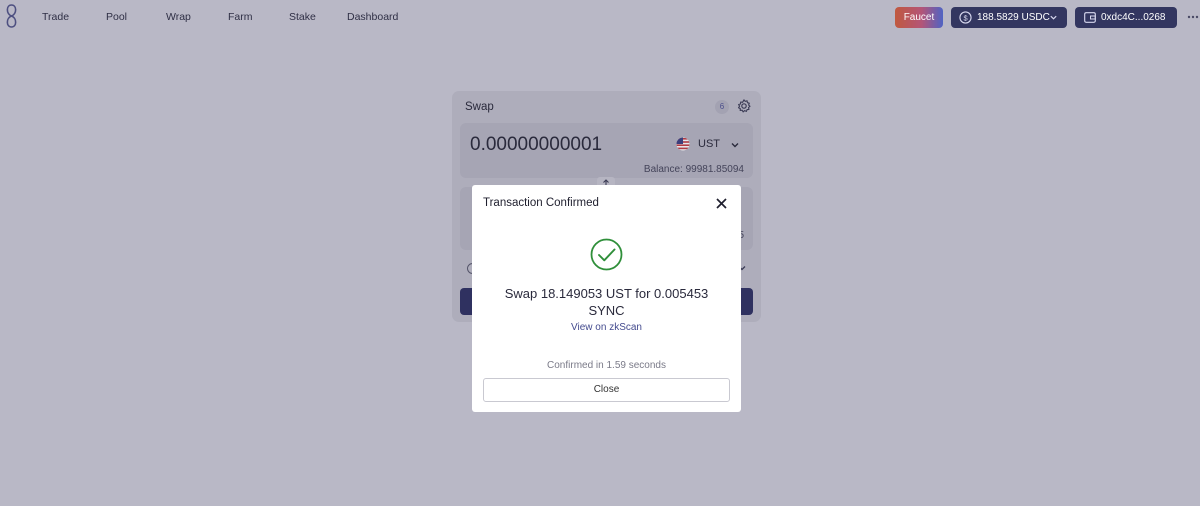 The image size is (1200, 506). I want to click on balance-text: 188.5829 USDC, so click(1013, 17).